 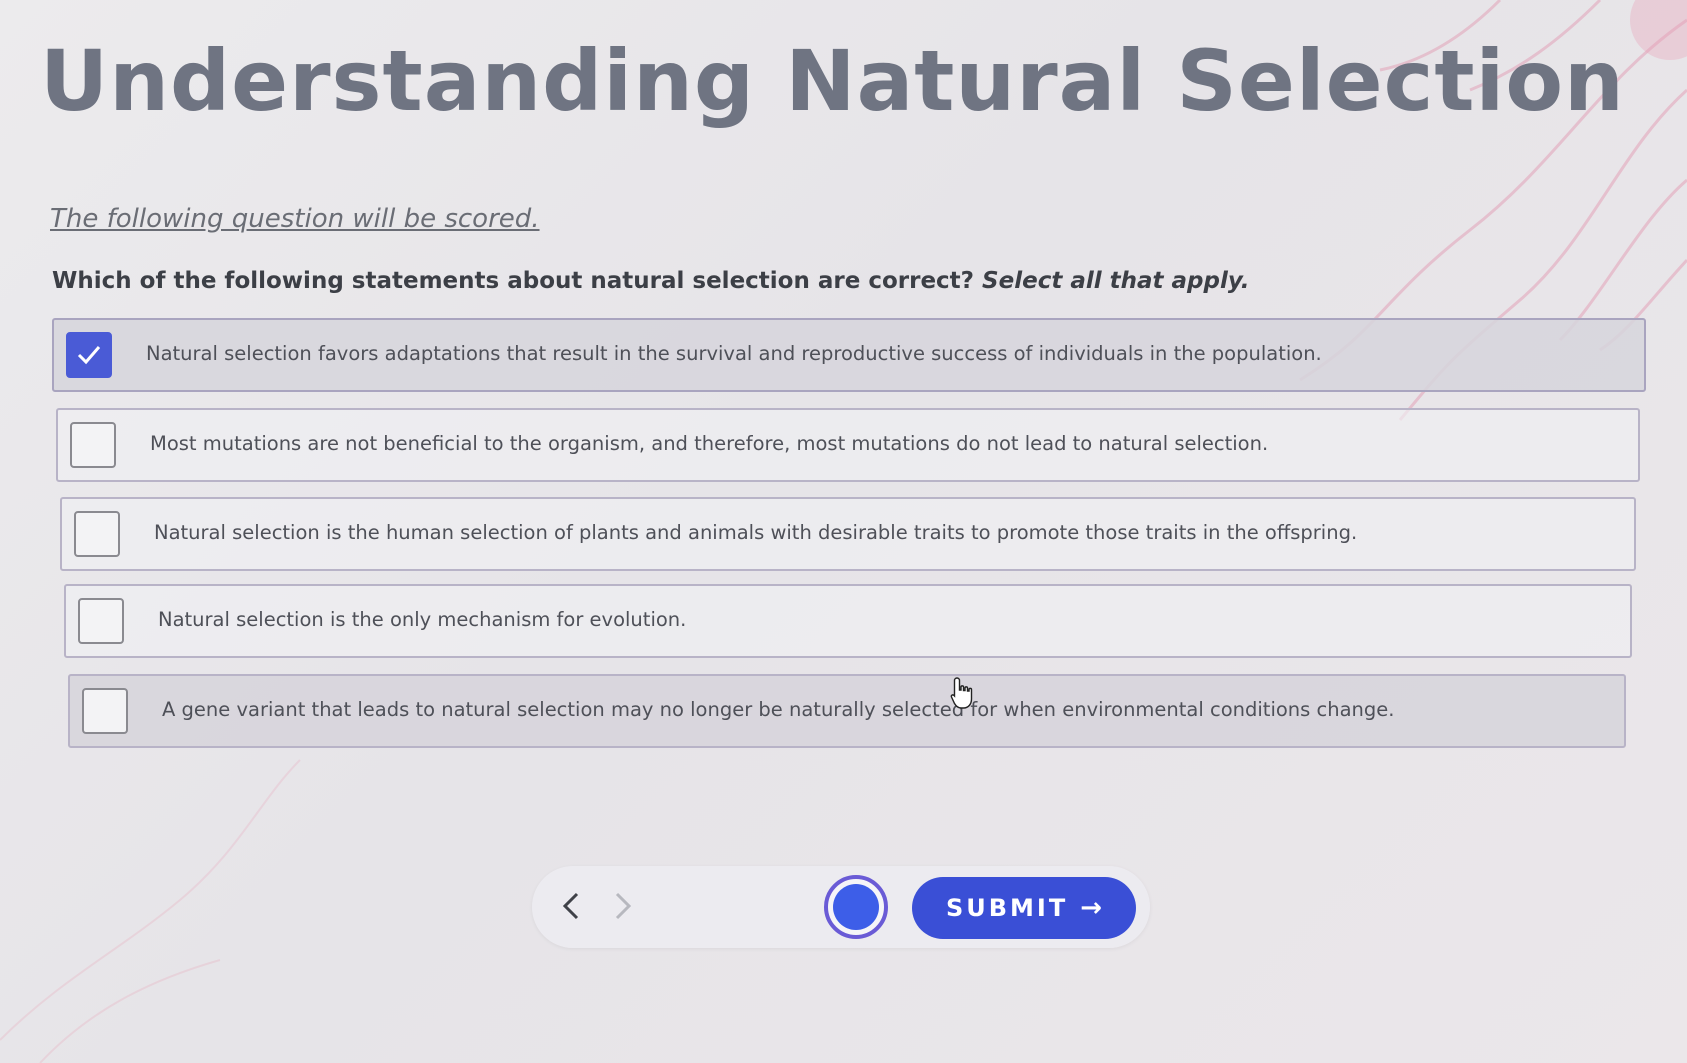 I want to click on page-title: Understanding Natural Selection, so click(x=832, y=81).